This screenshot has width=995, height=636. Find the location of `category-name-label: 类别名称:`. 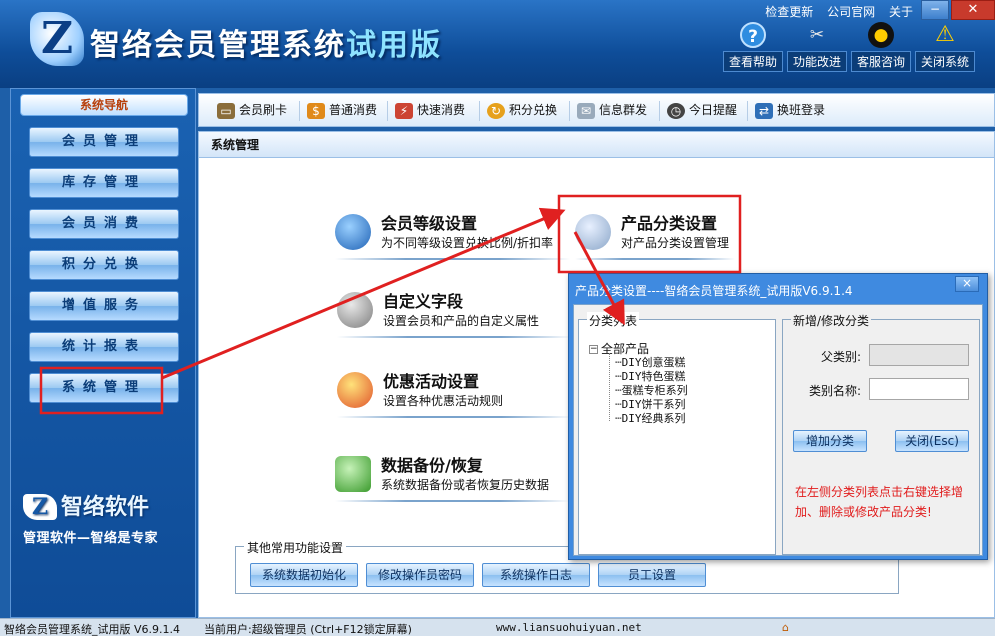

category-name-label: 类别名称: is located at coordinates (834, 391).